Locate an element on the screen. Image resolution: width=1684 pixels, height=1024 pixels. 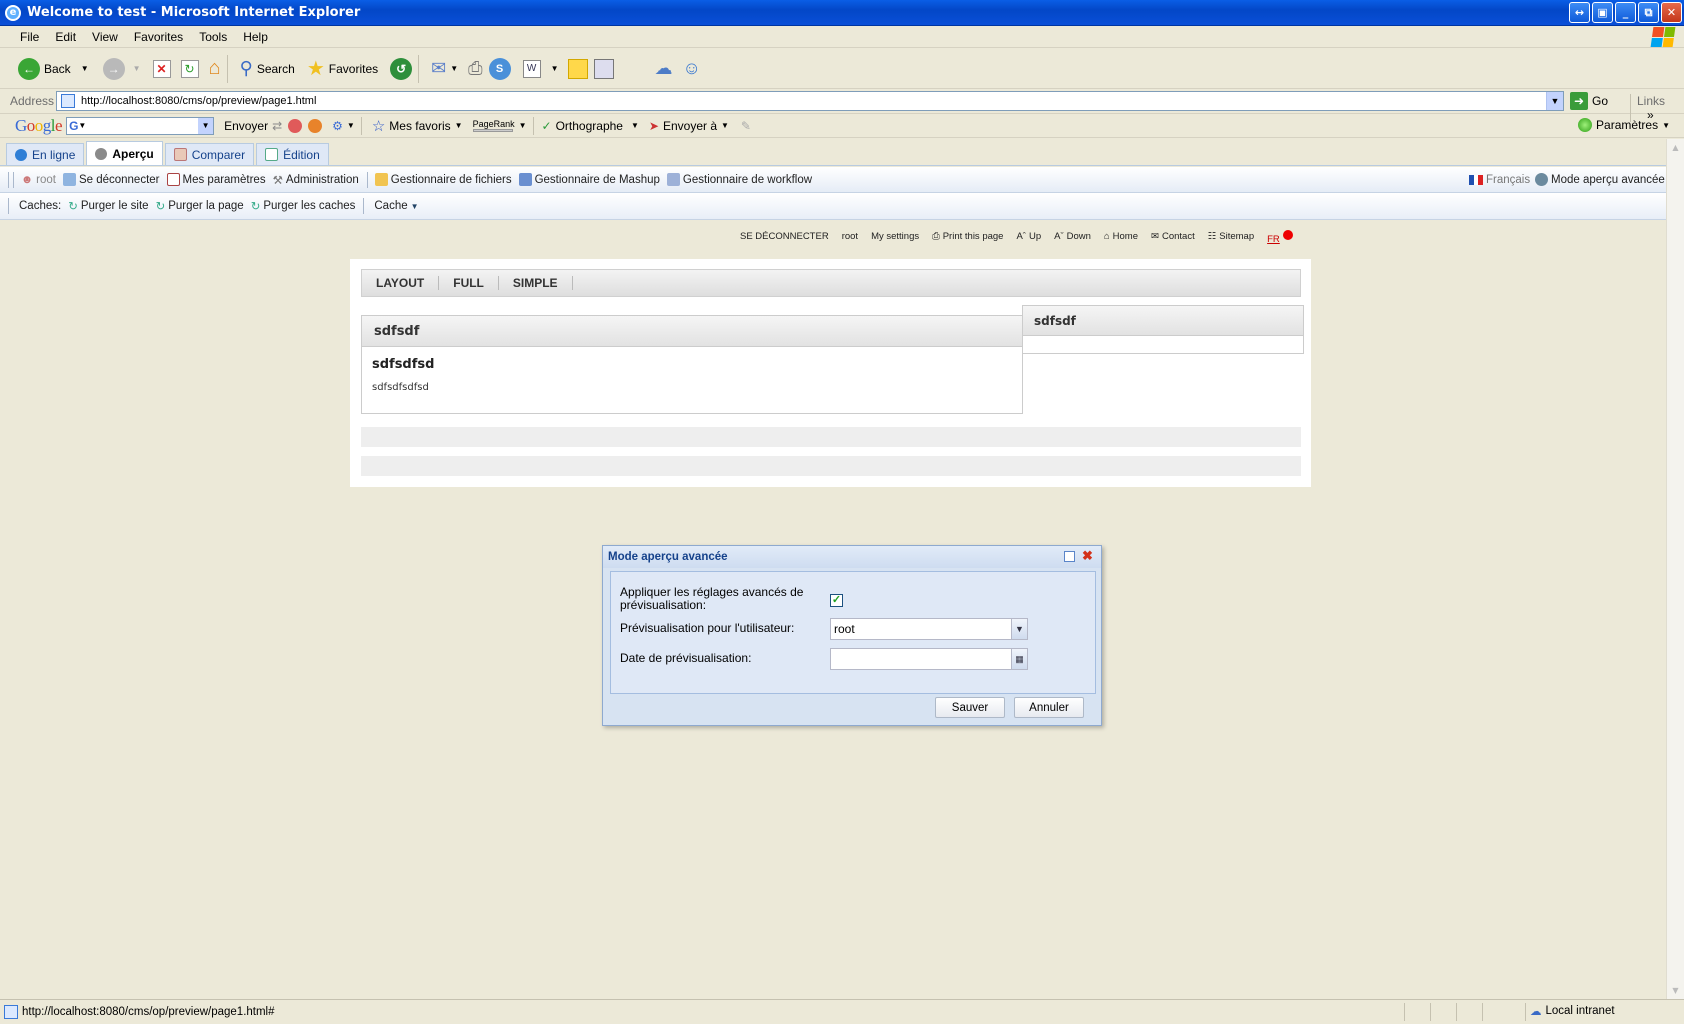
users-button: ☺ is located at coordinates (691, 68).